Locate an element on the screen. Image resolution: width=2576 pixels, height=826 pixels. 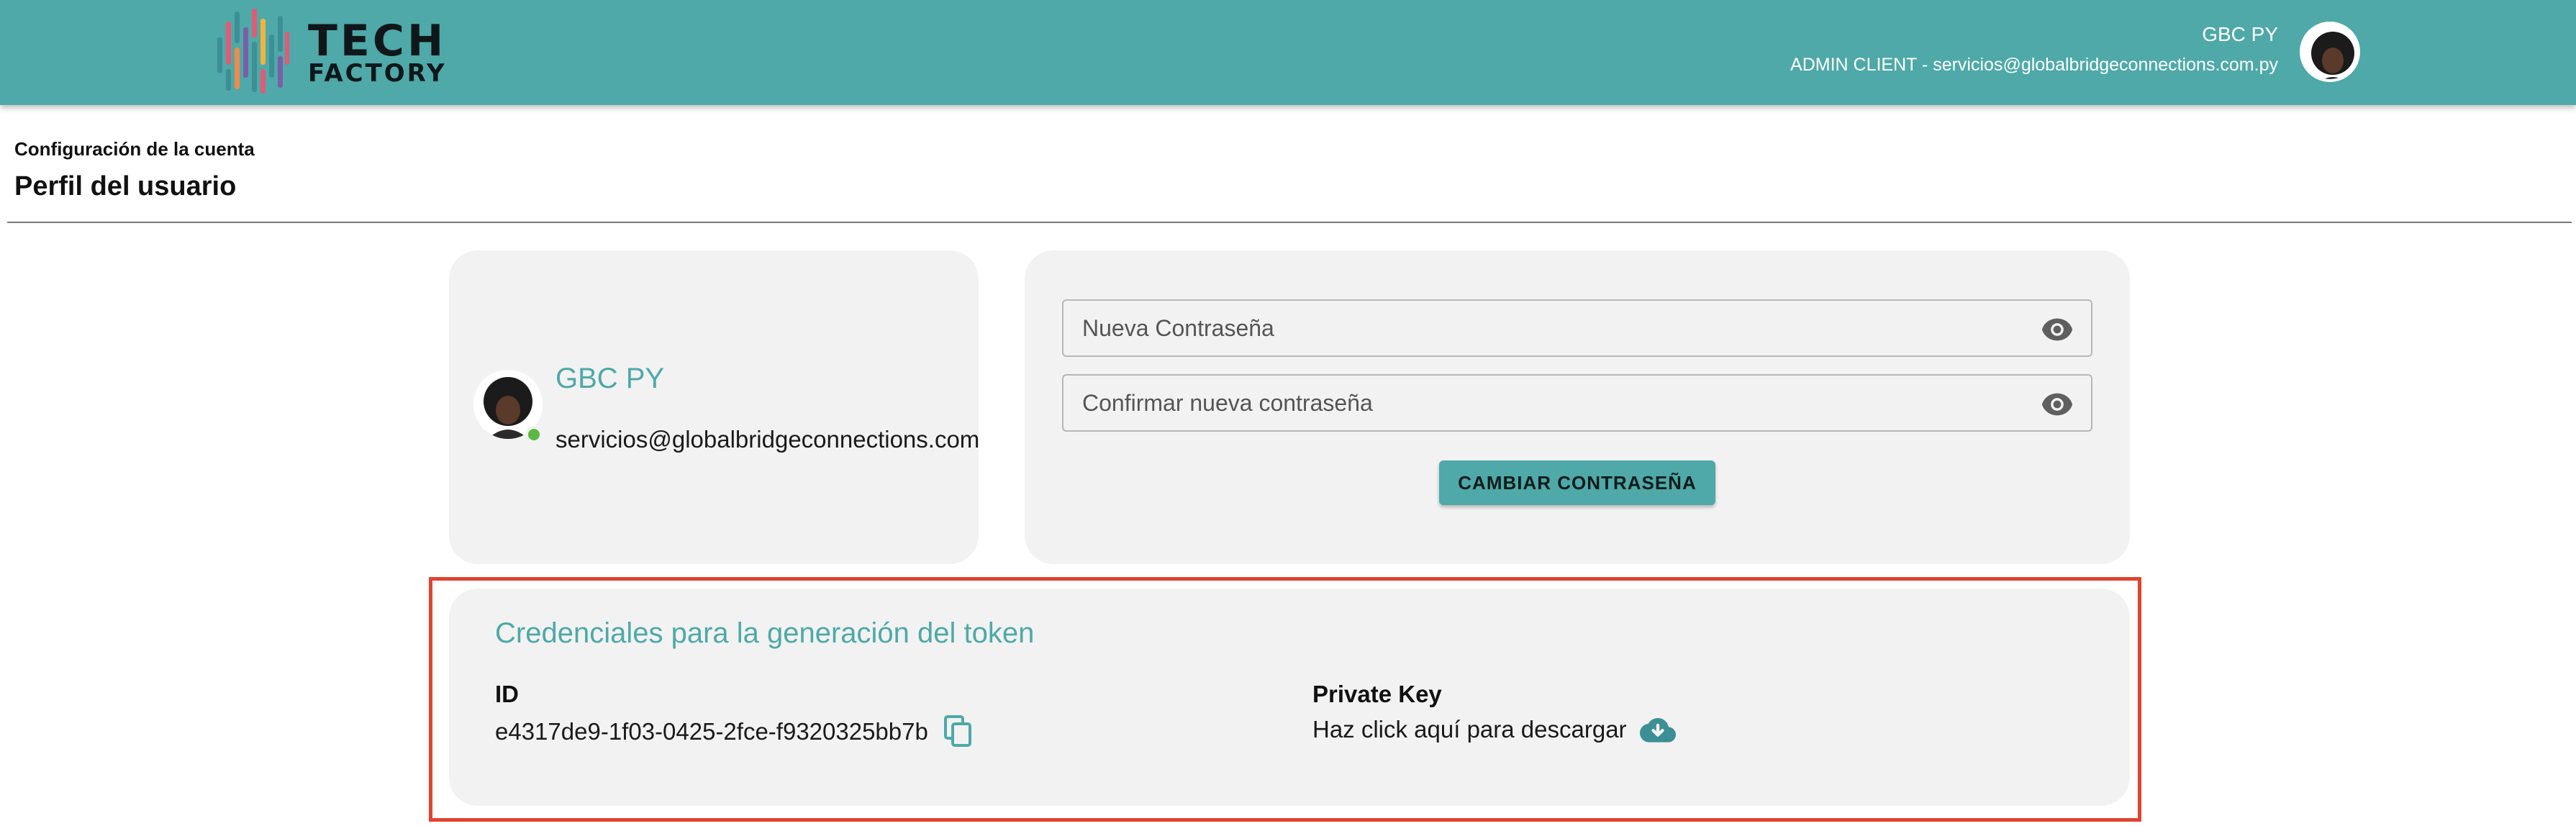
new-password-field is located at coordinates (1577, 328).